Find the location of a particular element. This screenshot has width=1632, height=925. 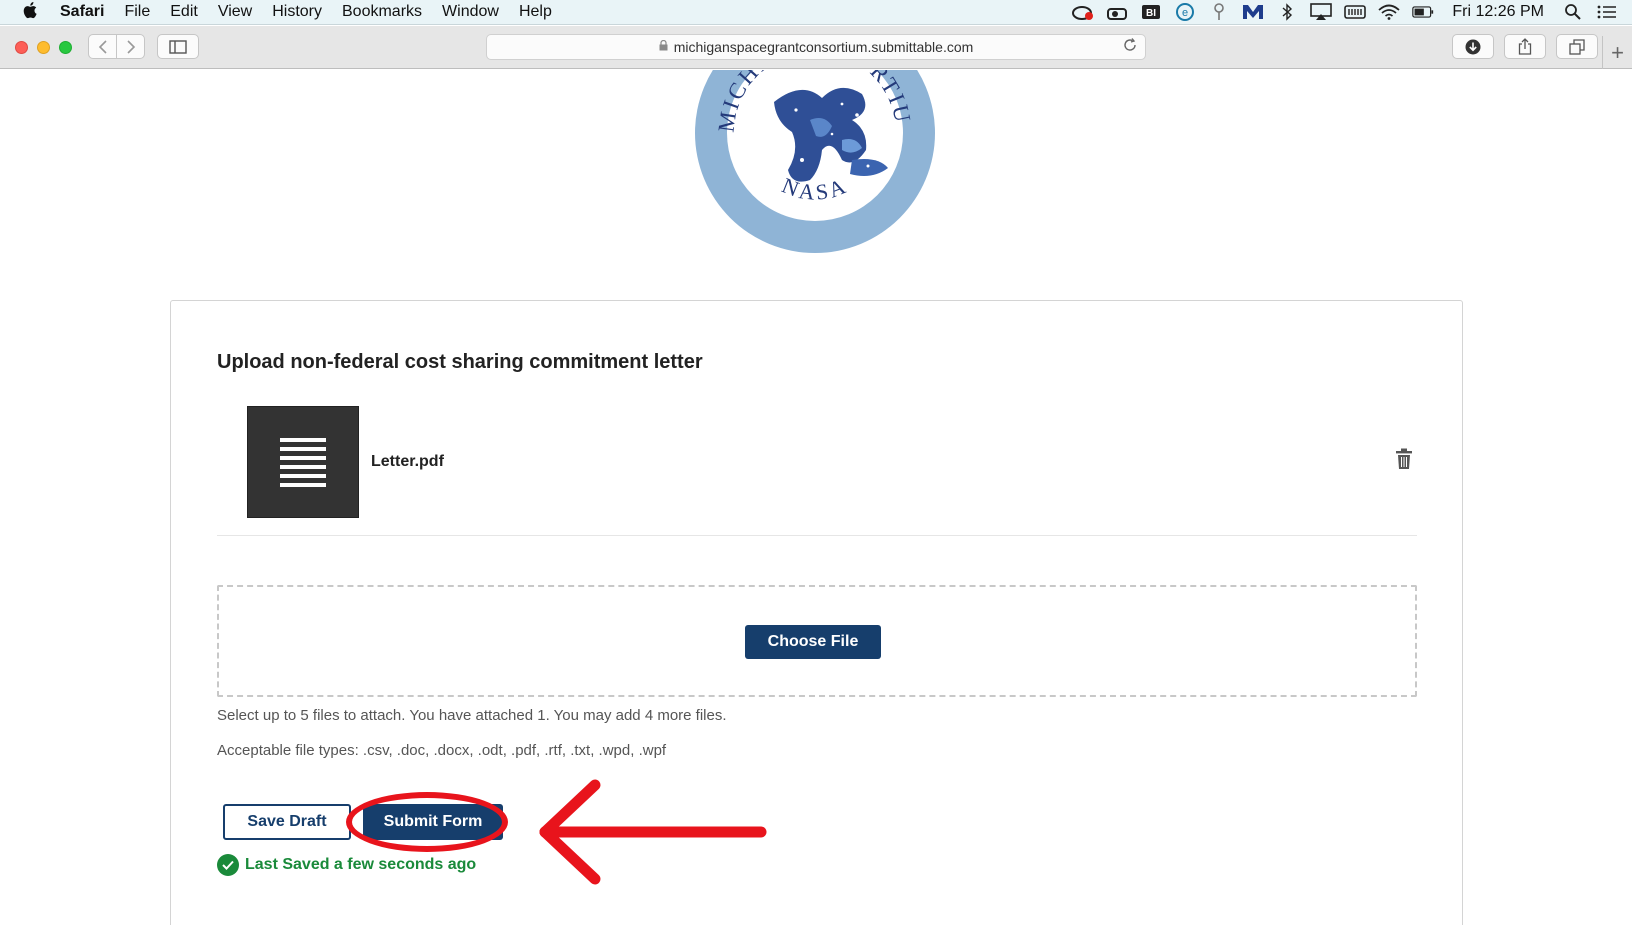

bi-icon: BI is located at coordinates (1151, 12).